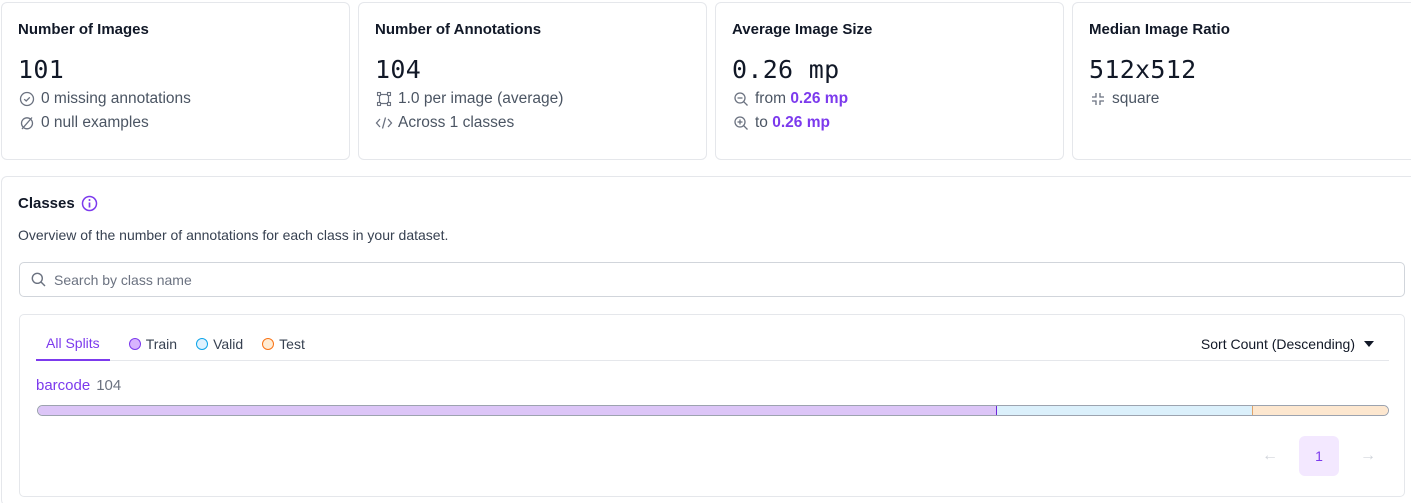 The height and width of the screenshot is (503, 1411). What do you see at coordinates (95, 122) in the screenshot?
I see `null-examples-text: 0 null examples` at bounding box center [95, 122].